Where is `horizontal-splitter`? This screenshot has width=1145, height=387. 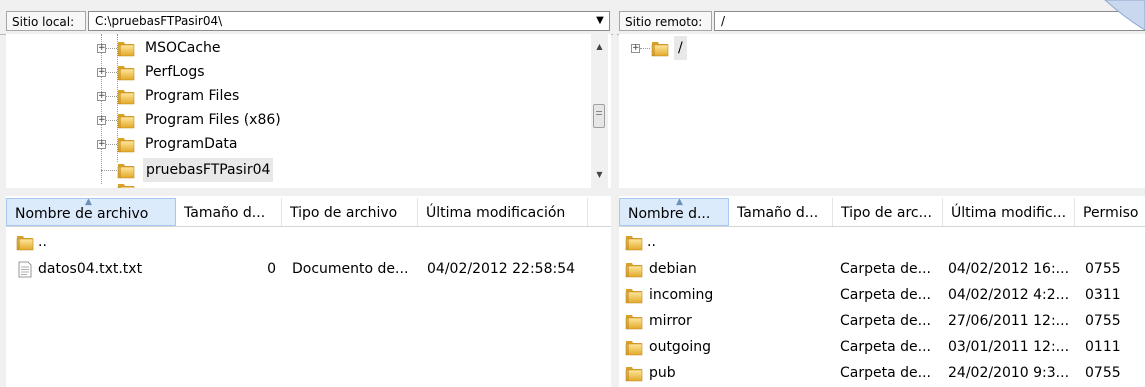
horizontal-splitter is located at coordinates (572, 192).